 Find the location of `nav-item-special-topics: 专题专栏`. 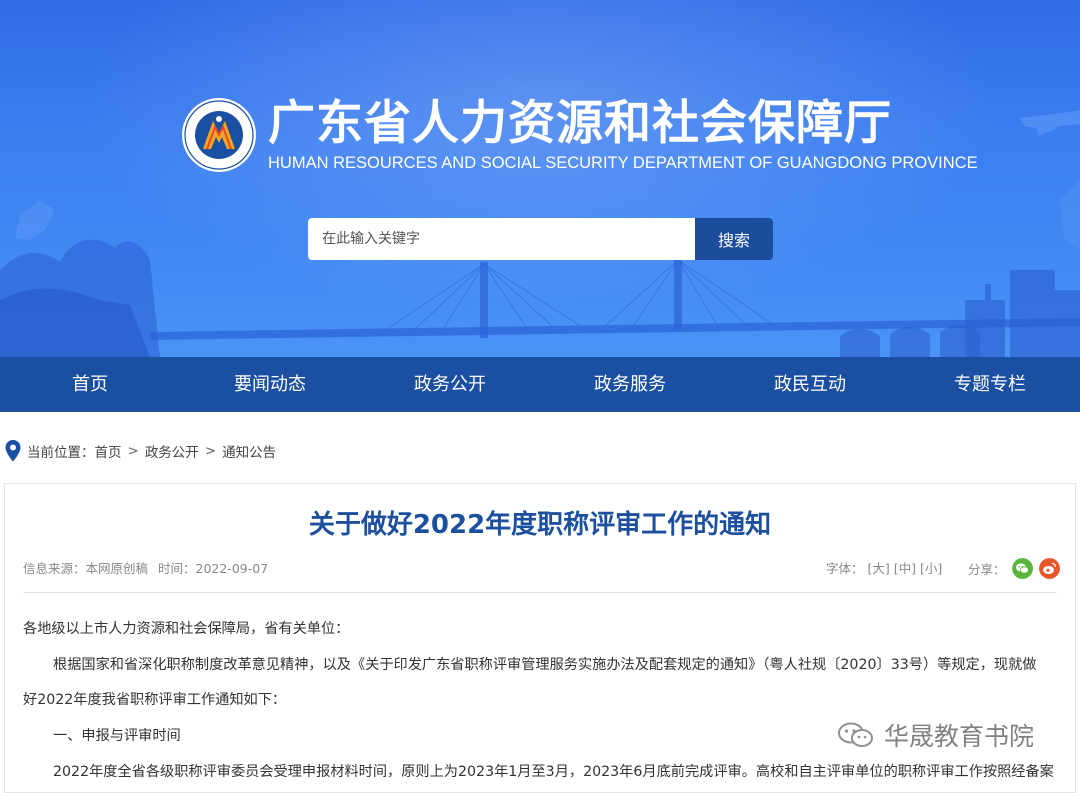

nav-item-special-topics: 专题专栏 is located at coordinates (990, 384).